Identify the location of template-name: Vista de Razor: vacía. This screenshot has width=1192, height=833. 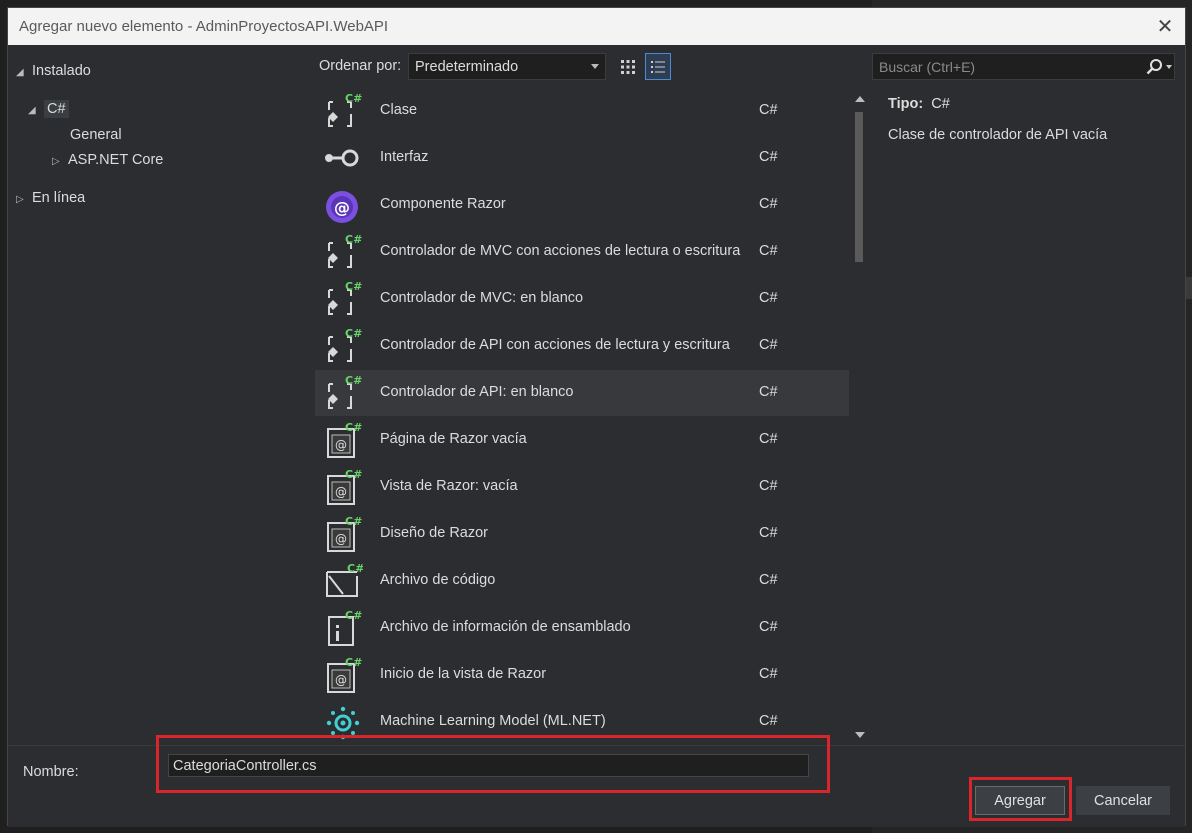
(449, 486).